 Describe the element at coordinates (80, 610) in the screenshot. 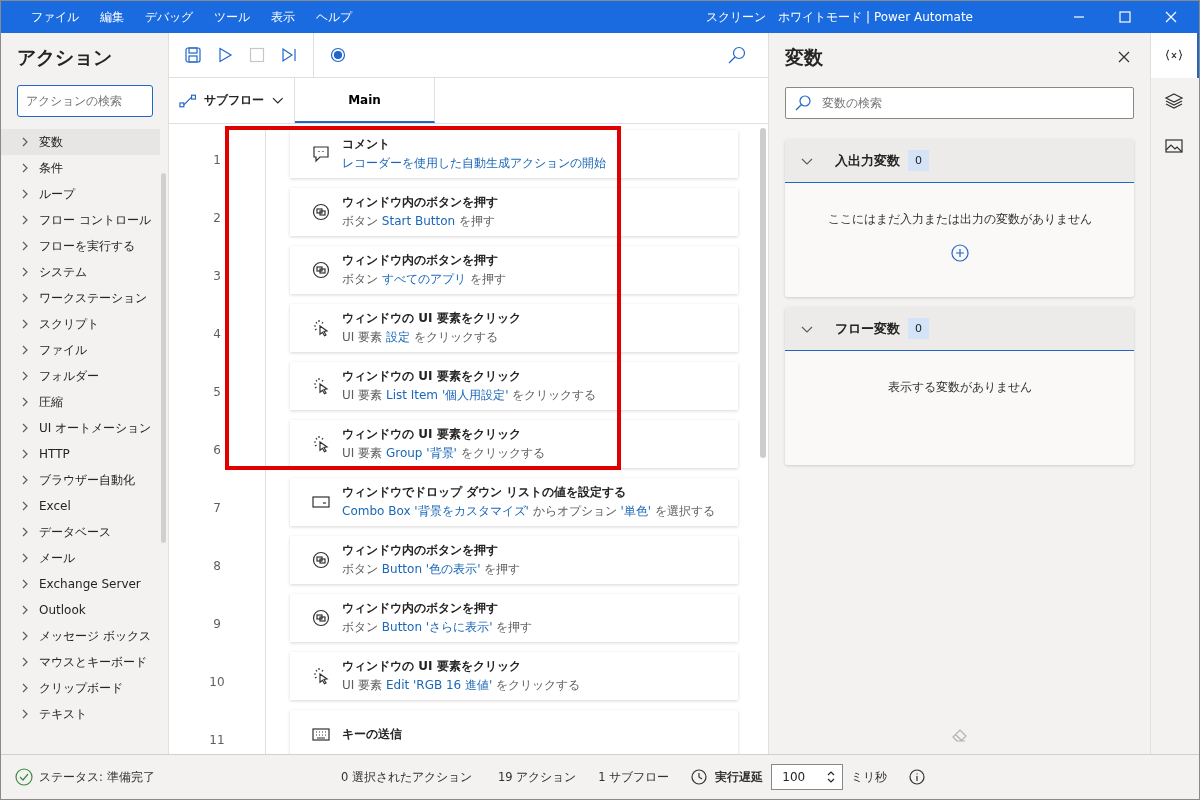

I see `action-category: Outlook` at that location.